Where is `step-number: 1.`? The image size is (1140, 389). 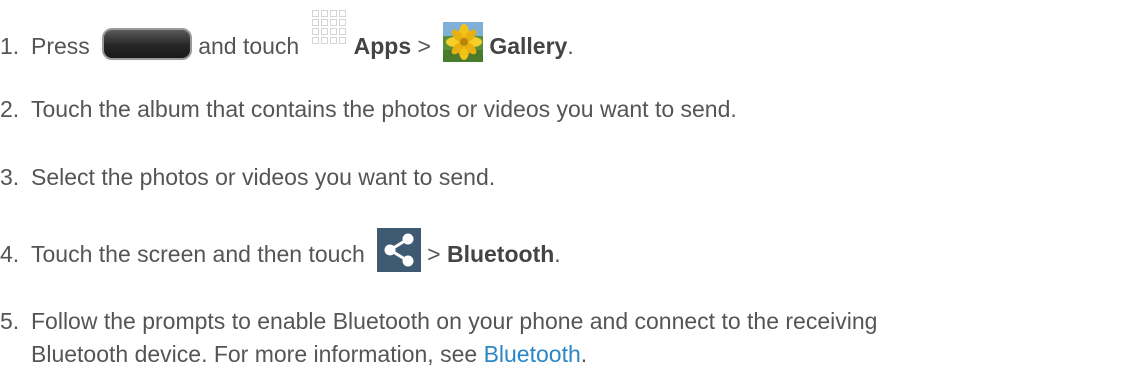
step-number: 1. is located at coordinates (10, 46).